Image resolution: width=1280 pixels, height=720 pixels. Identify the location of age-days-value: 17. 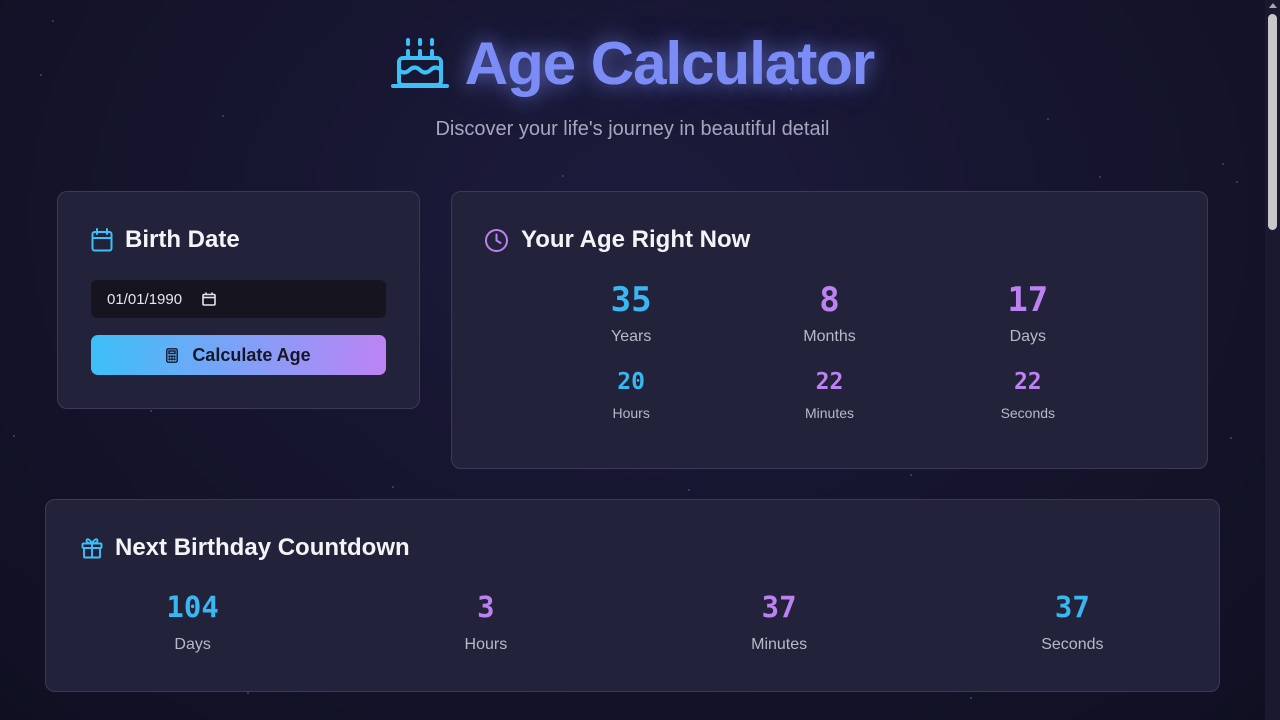
(1028, 300).